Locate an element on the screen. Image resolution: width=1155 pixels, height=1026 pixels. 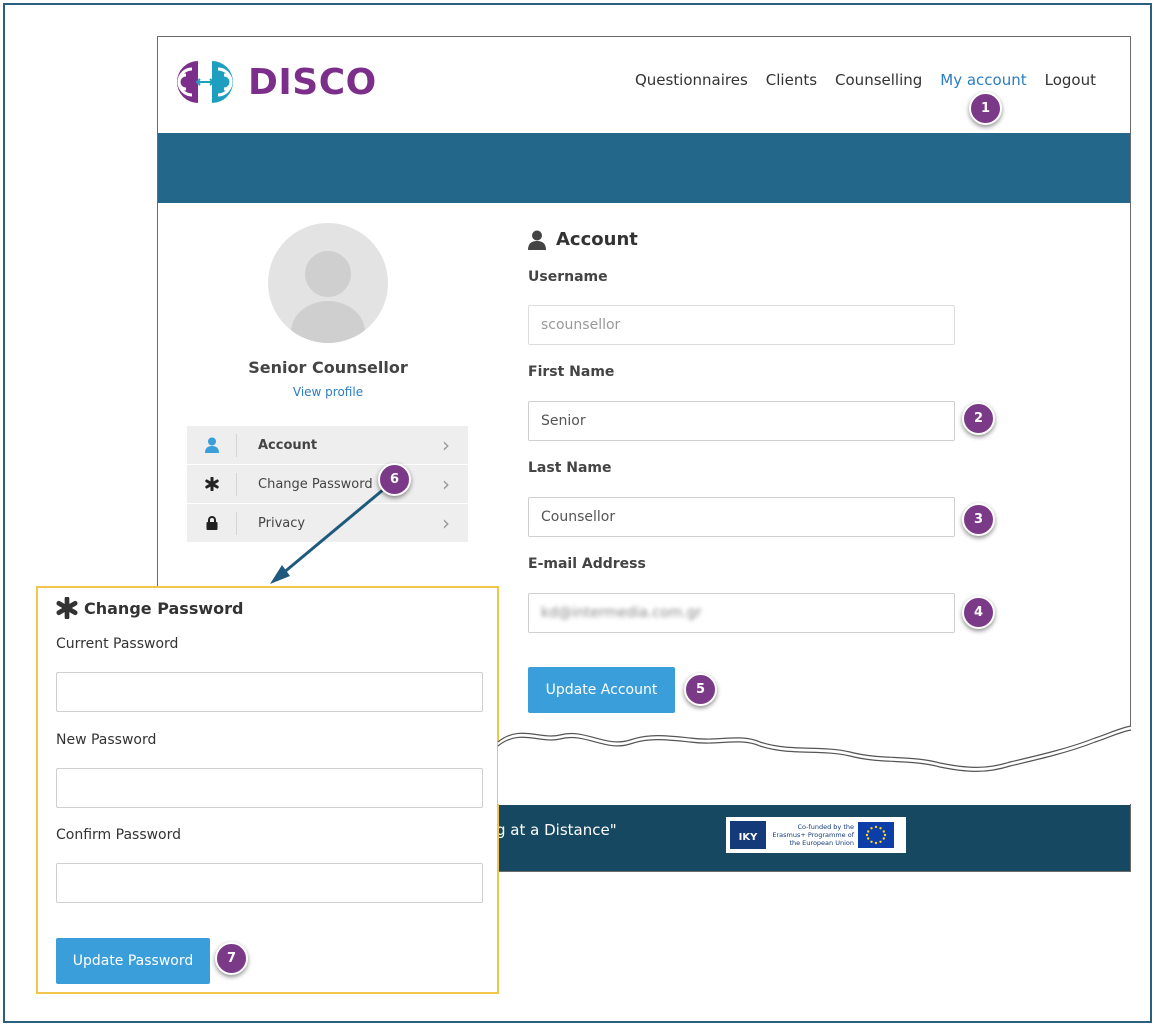
step-badge-3: 3 is located at coordinates (978, 519).